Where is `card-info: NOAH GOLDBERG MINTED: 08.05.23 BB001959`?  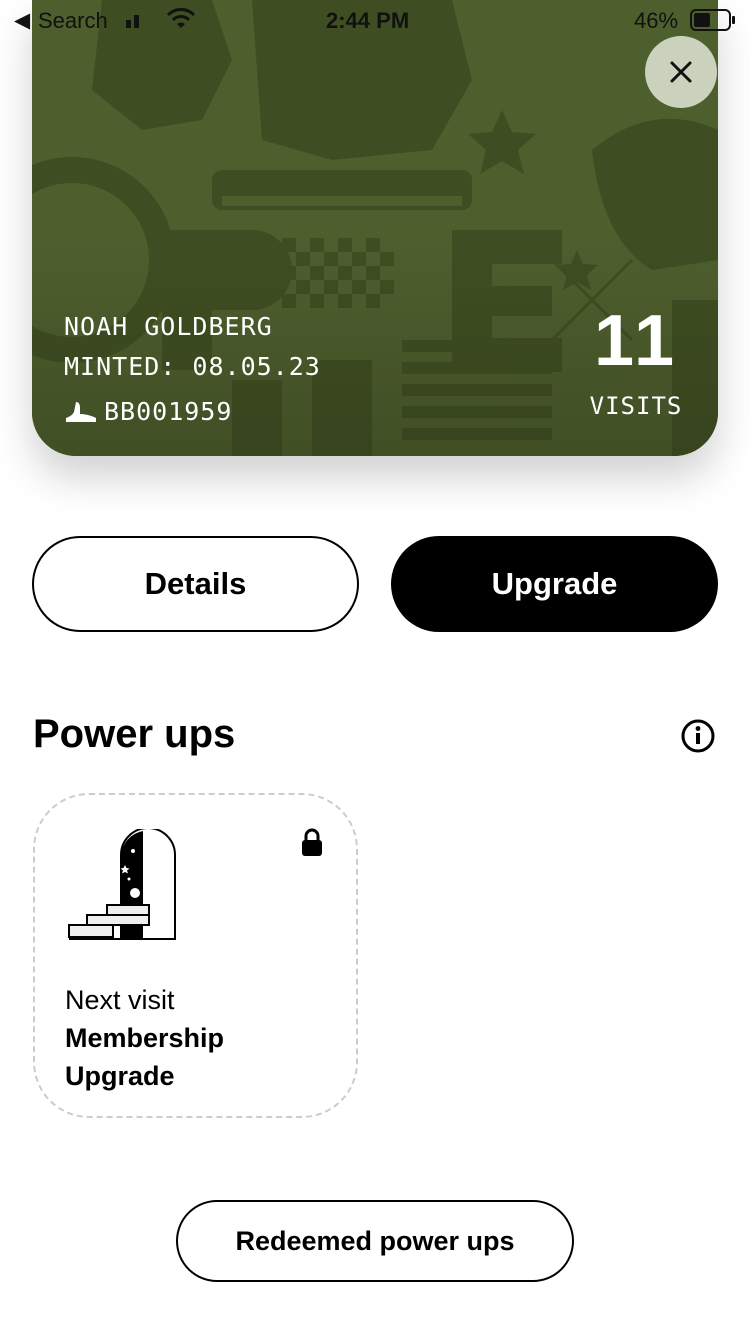
card-info: NOAH GOLDBERG MINTED: 08.05.23 BB001959 is located at coordinates (192, 372).